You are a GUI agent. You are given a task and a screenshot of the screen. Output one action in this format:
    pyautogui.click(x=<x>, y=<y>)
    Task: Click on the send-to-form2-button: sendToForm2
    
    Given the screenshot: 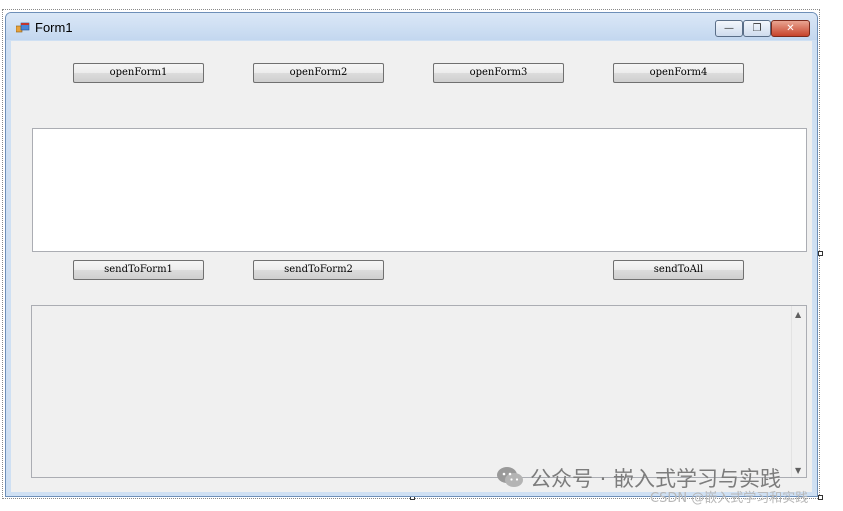 What is the action you would take?
    pyautogui.click(x=318, y=270)
    